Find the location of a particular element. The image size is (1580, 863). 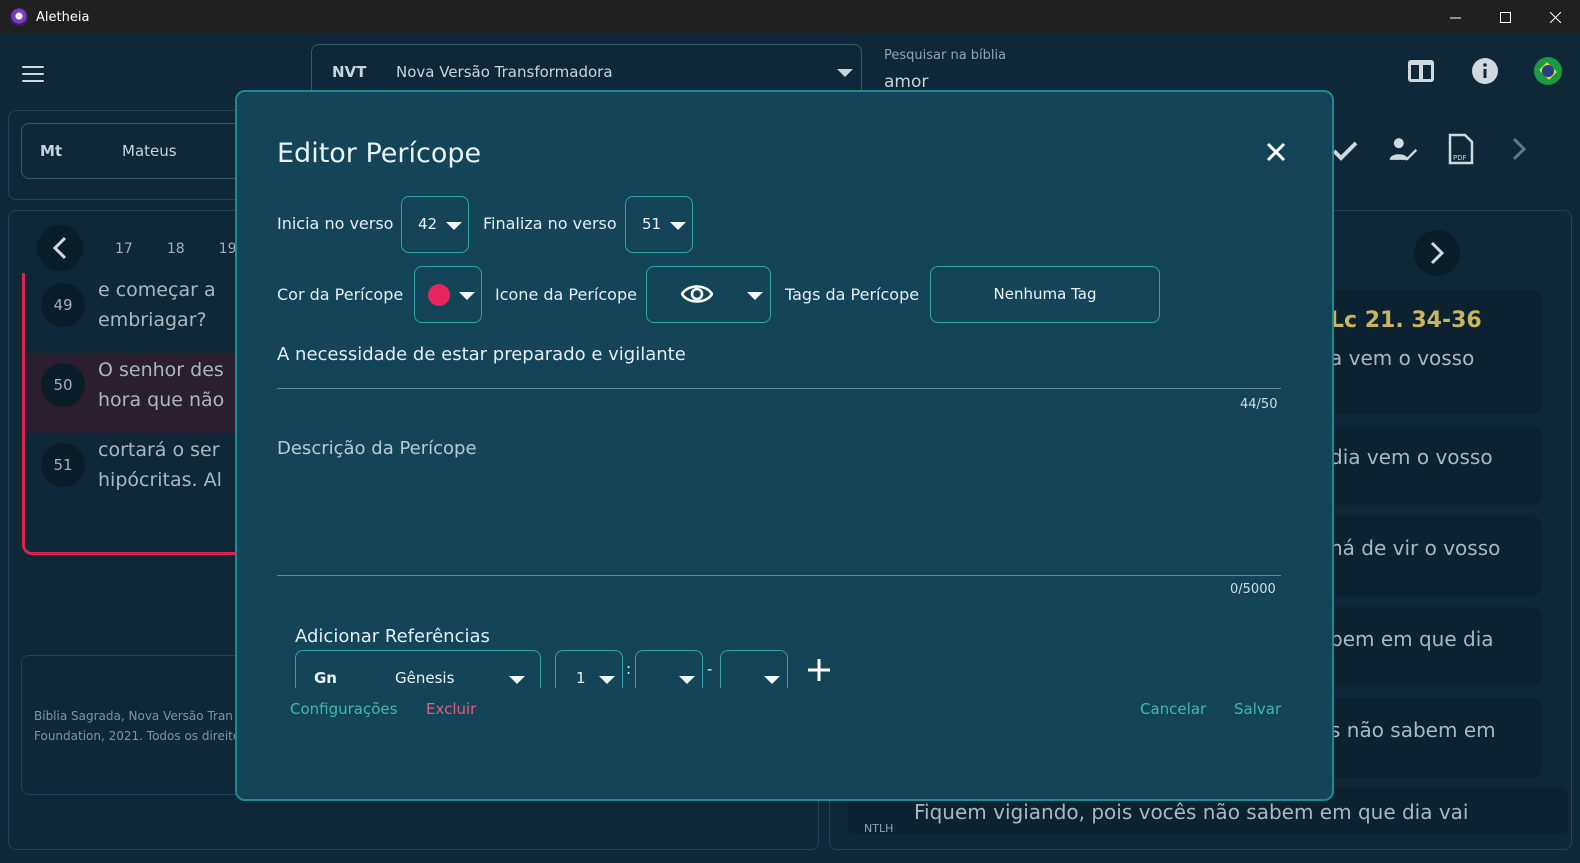

app-logo-icon is located at coordinates (19, 17).